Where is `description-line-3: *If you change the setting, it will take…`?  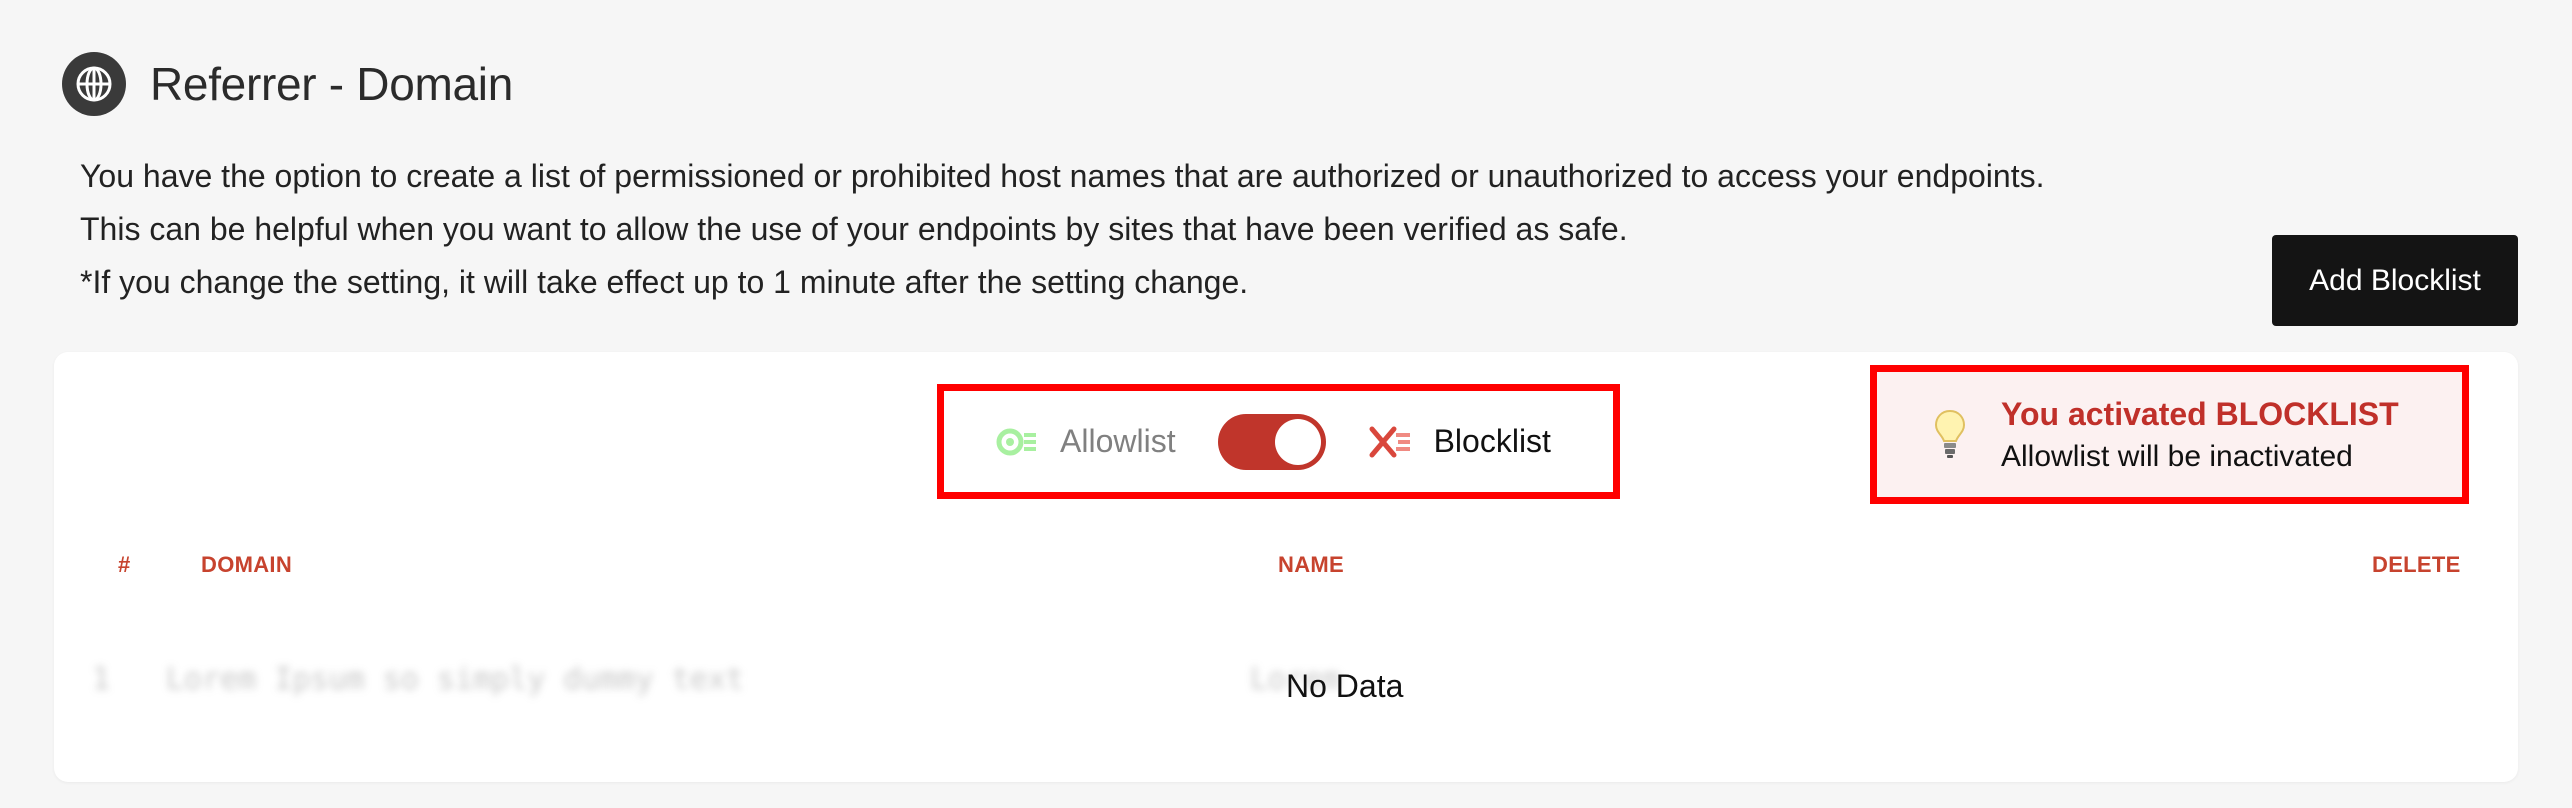 description-line-3: *If you change the setting, it will take… is located at coordinates (664, 282).